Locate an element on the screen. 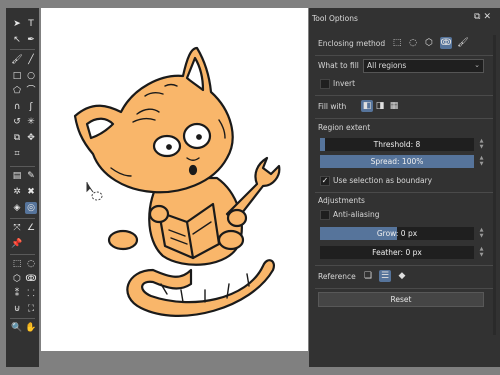  transform-icon: ⧉ is located at coordinates (17, 138).